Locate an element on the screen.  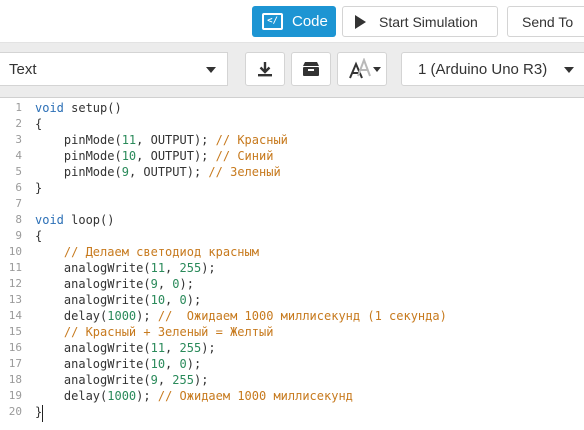
line-number: 14 is located at coordinates (15, 315).